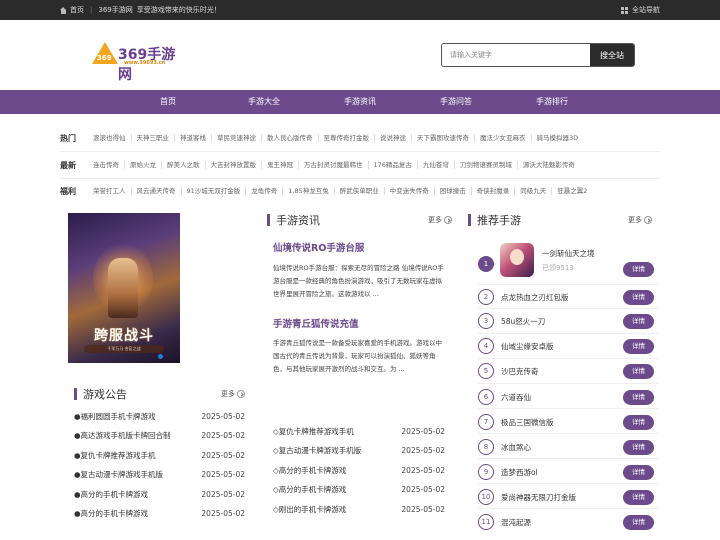 The height and width of the screenshot is (540, 720). What do you see at coordinates (549, 165) in the screenshot?
I see `tag-link: 源沃大陆魅影传奇` at bounding box center [549, 165].